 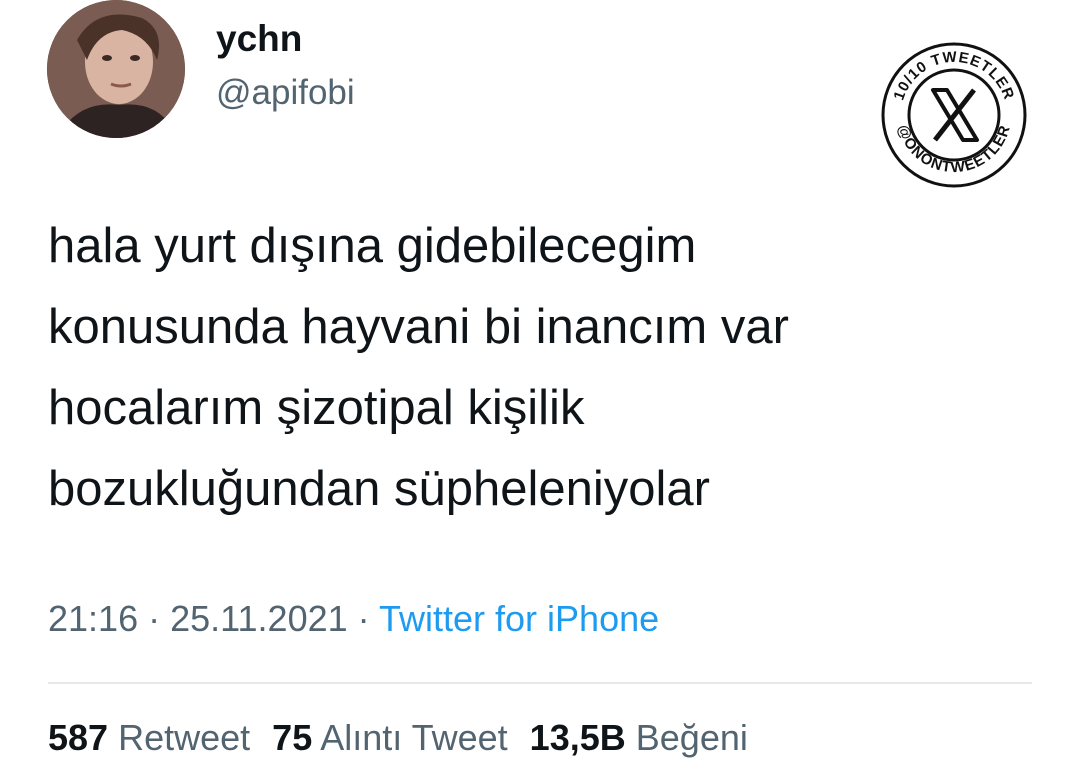 I want to click on divider, so click(x=540, y=683).